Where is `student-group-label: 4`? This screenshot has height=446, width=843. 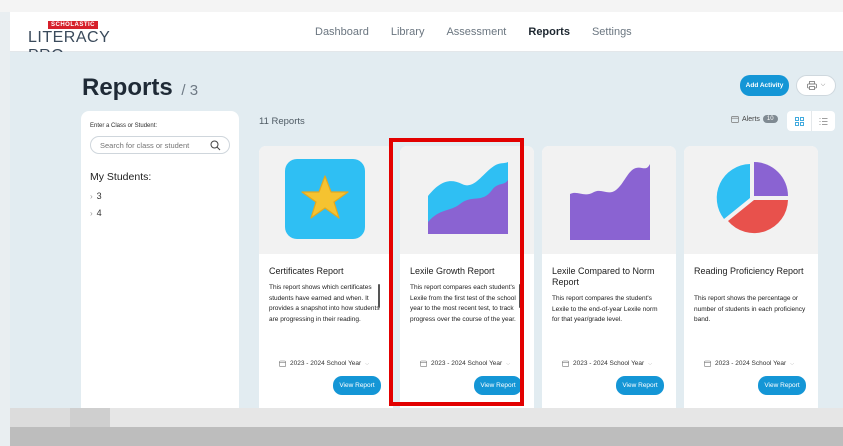 student-group-label: 4 is located at coordinates (99, 213).